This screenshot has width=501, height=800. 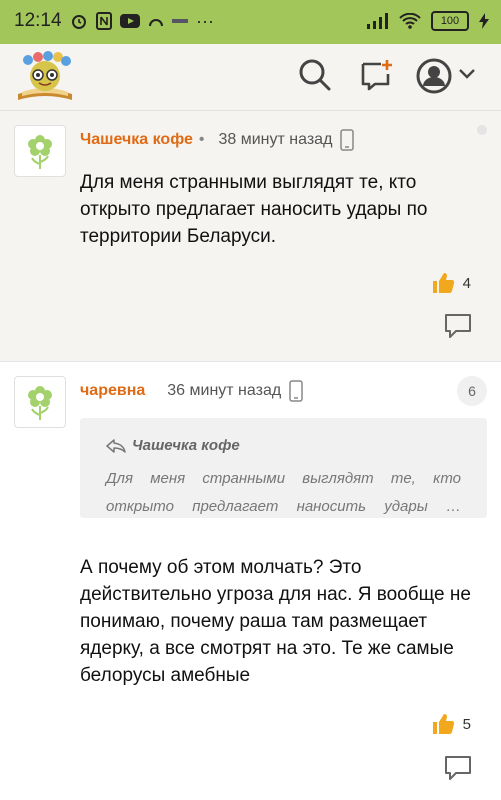 What do you see at coordinates (180, 21) in the screenshot?
I see `small-logo-icon` at bounding box center [180, 21].